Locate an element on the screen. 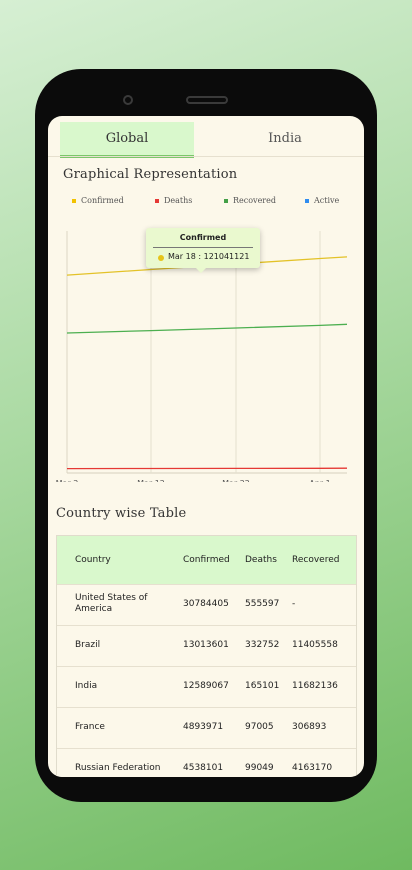 Image resolution: width=412 pixels, height=870 pixels. tooltip-series-dot is located at coordinates (161, 258).